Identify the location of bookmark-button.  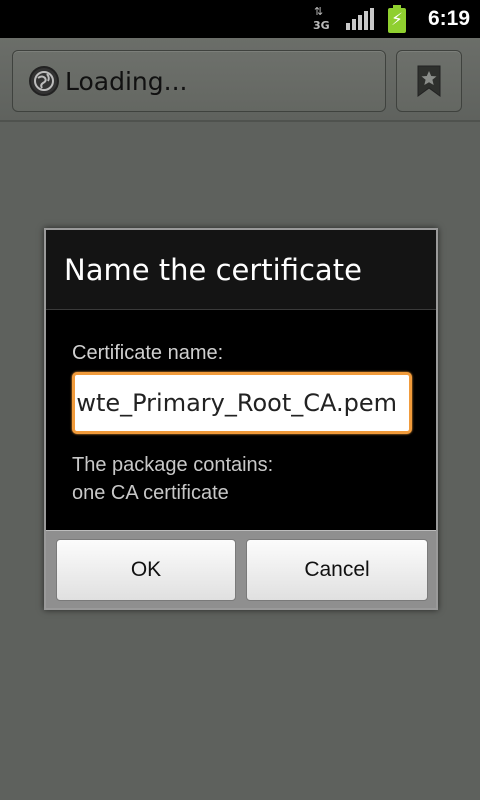
(429, 81).